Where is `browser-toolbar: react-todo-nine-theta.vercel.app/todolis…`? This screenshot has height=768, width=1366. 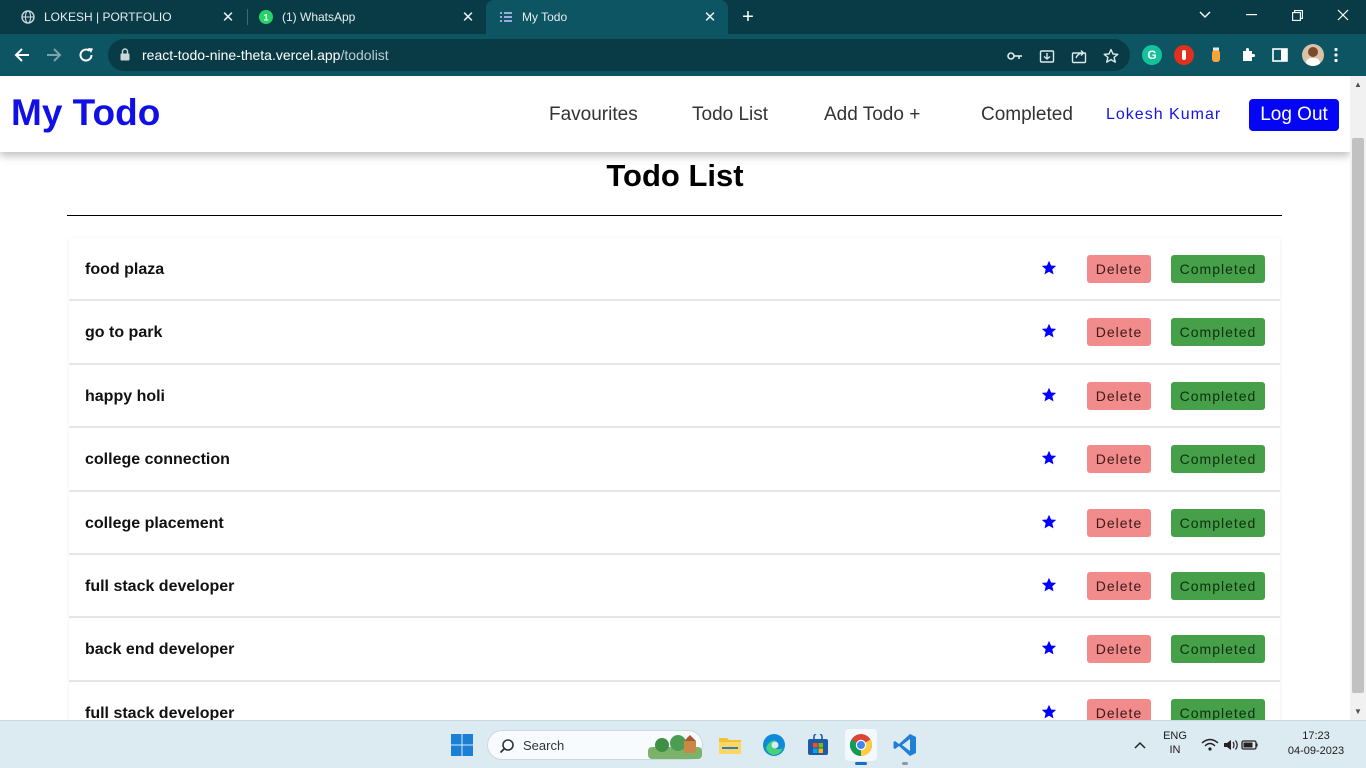
browser-toolbar: react-todo-nine-theta.vercel.app/todolis… is located at coordinates (683, 55).